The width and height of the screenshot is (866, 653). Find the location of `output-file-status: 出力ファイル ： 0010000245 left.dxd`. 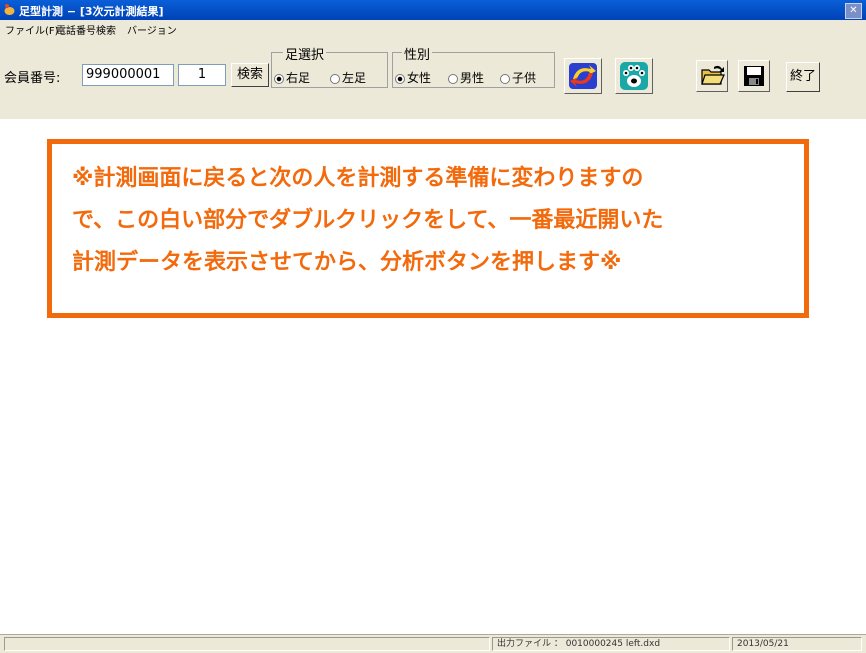

output-file-status: 出力ファイル ： 0010000245 left.dxd is located at coordinates (611, 644).